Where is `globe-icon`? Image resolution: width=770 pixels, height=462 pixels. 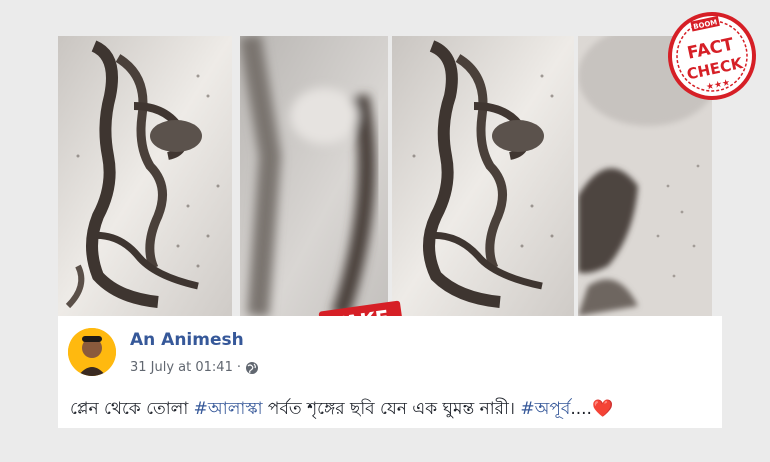
globe-icon is located at coordinates (252, 368).